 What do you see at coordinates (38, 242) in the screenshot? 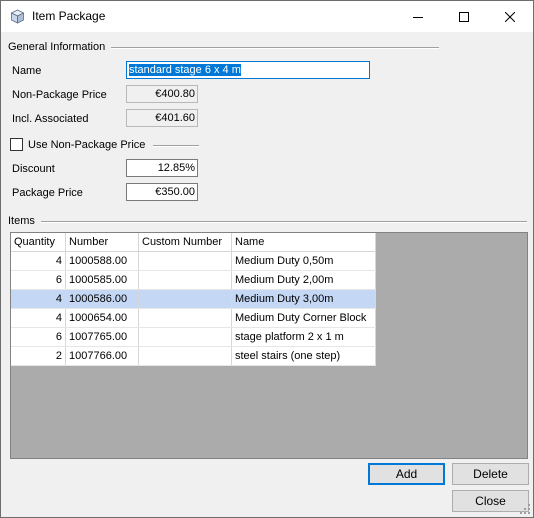
I see `column-header-quantity: Quantity` at bounding box center [38, 242].